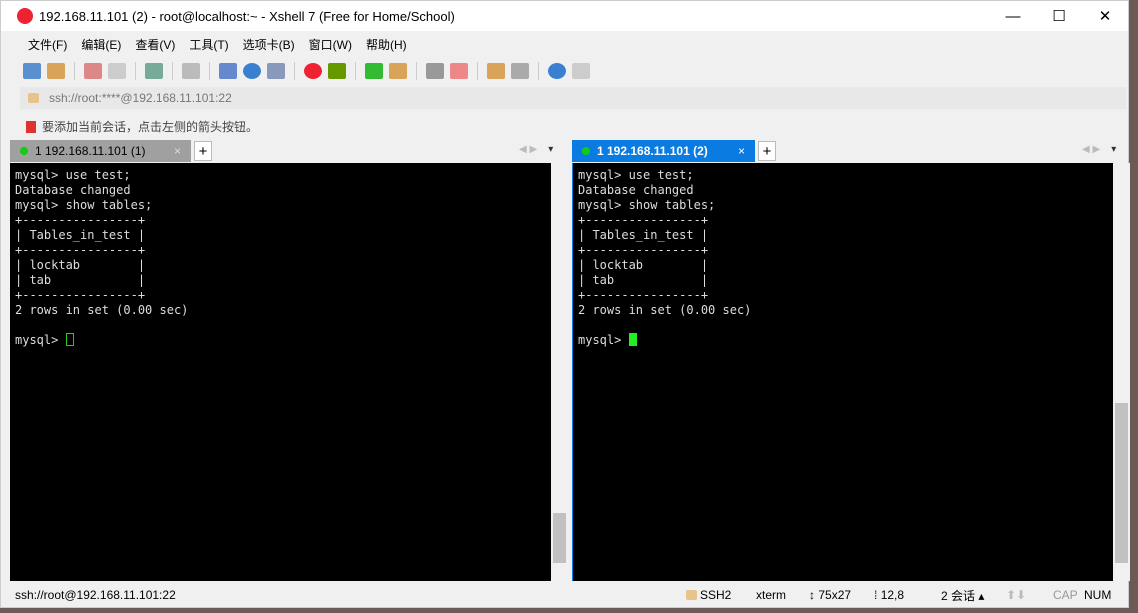  What do you see at coordinates (101, 44) in the screenshot?
I see `menu-edit: 编辑(E)` at bounding box center [101, 44].